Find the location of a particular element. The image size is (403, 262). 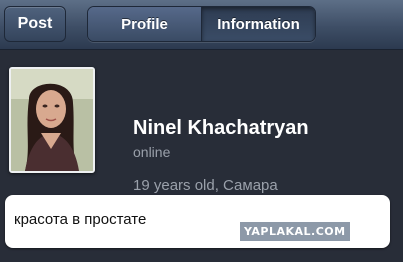

segmented-control: Profile Information is located at coordinates (201, 24).